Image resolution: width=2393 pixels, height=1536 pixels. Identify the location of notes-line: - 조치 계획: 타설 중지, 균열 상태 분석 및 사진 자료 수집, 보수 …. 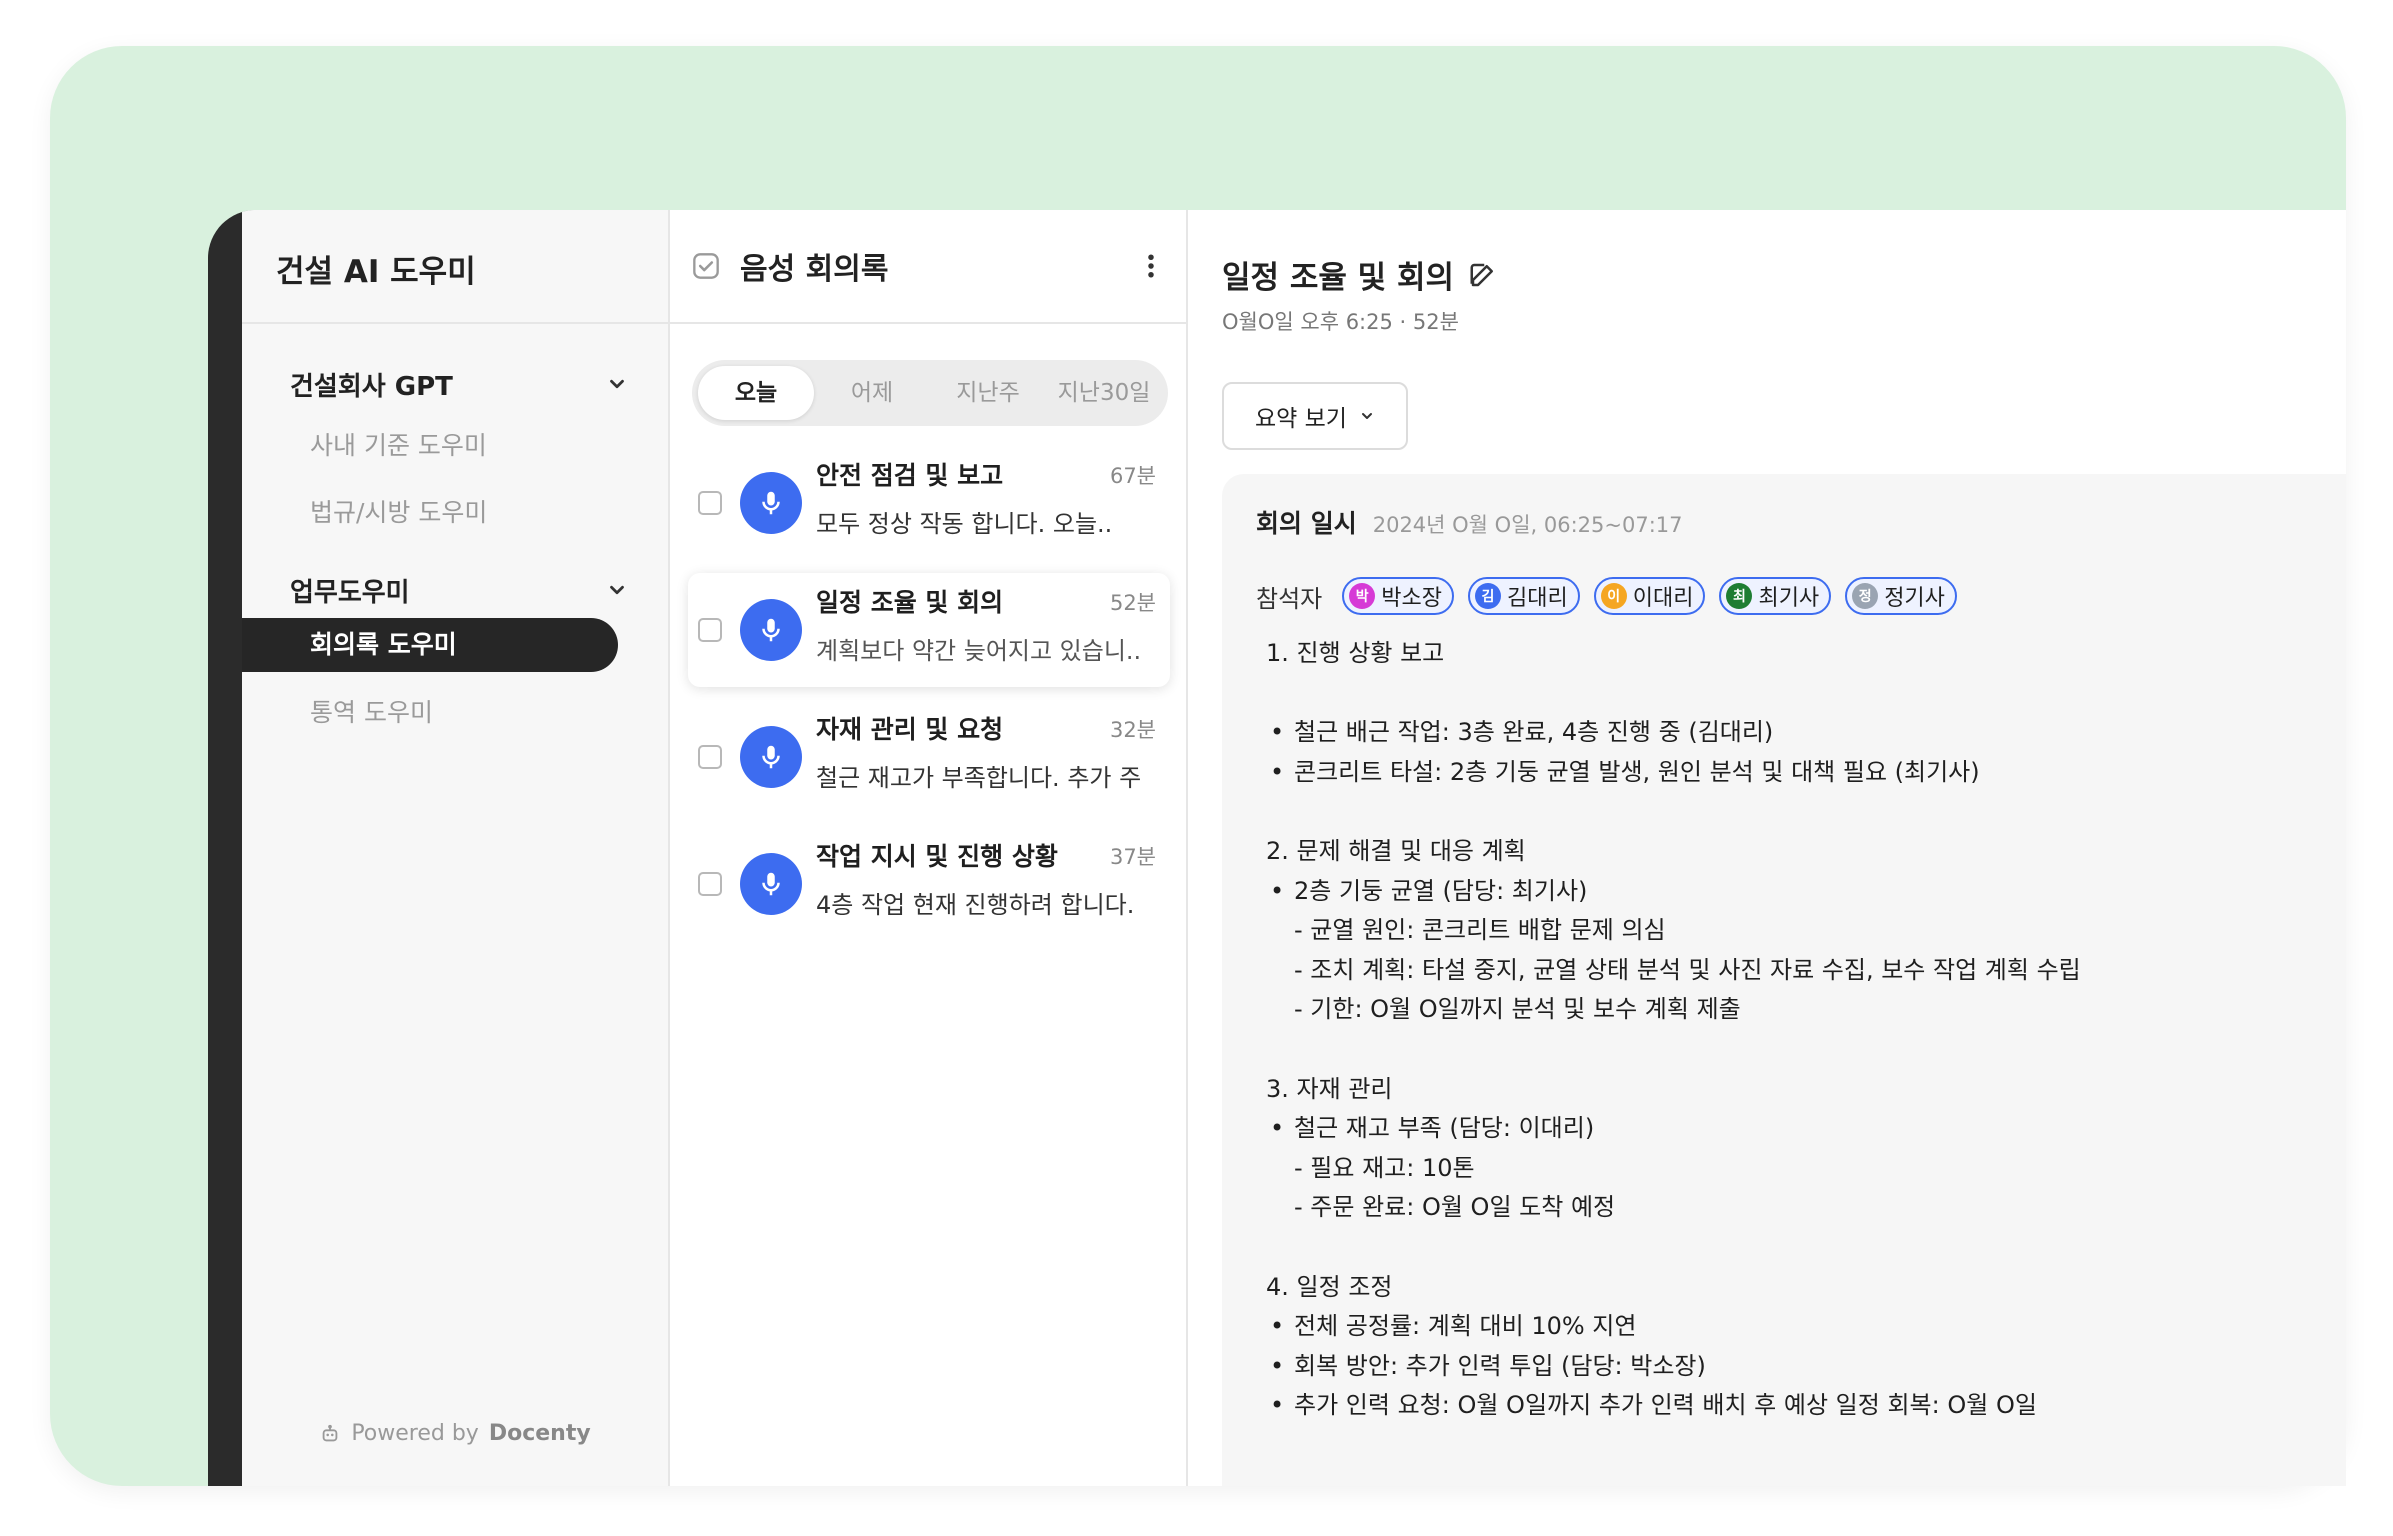
(1687, 969).